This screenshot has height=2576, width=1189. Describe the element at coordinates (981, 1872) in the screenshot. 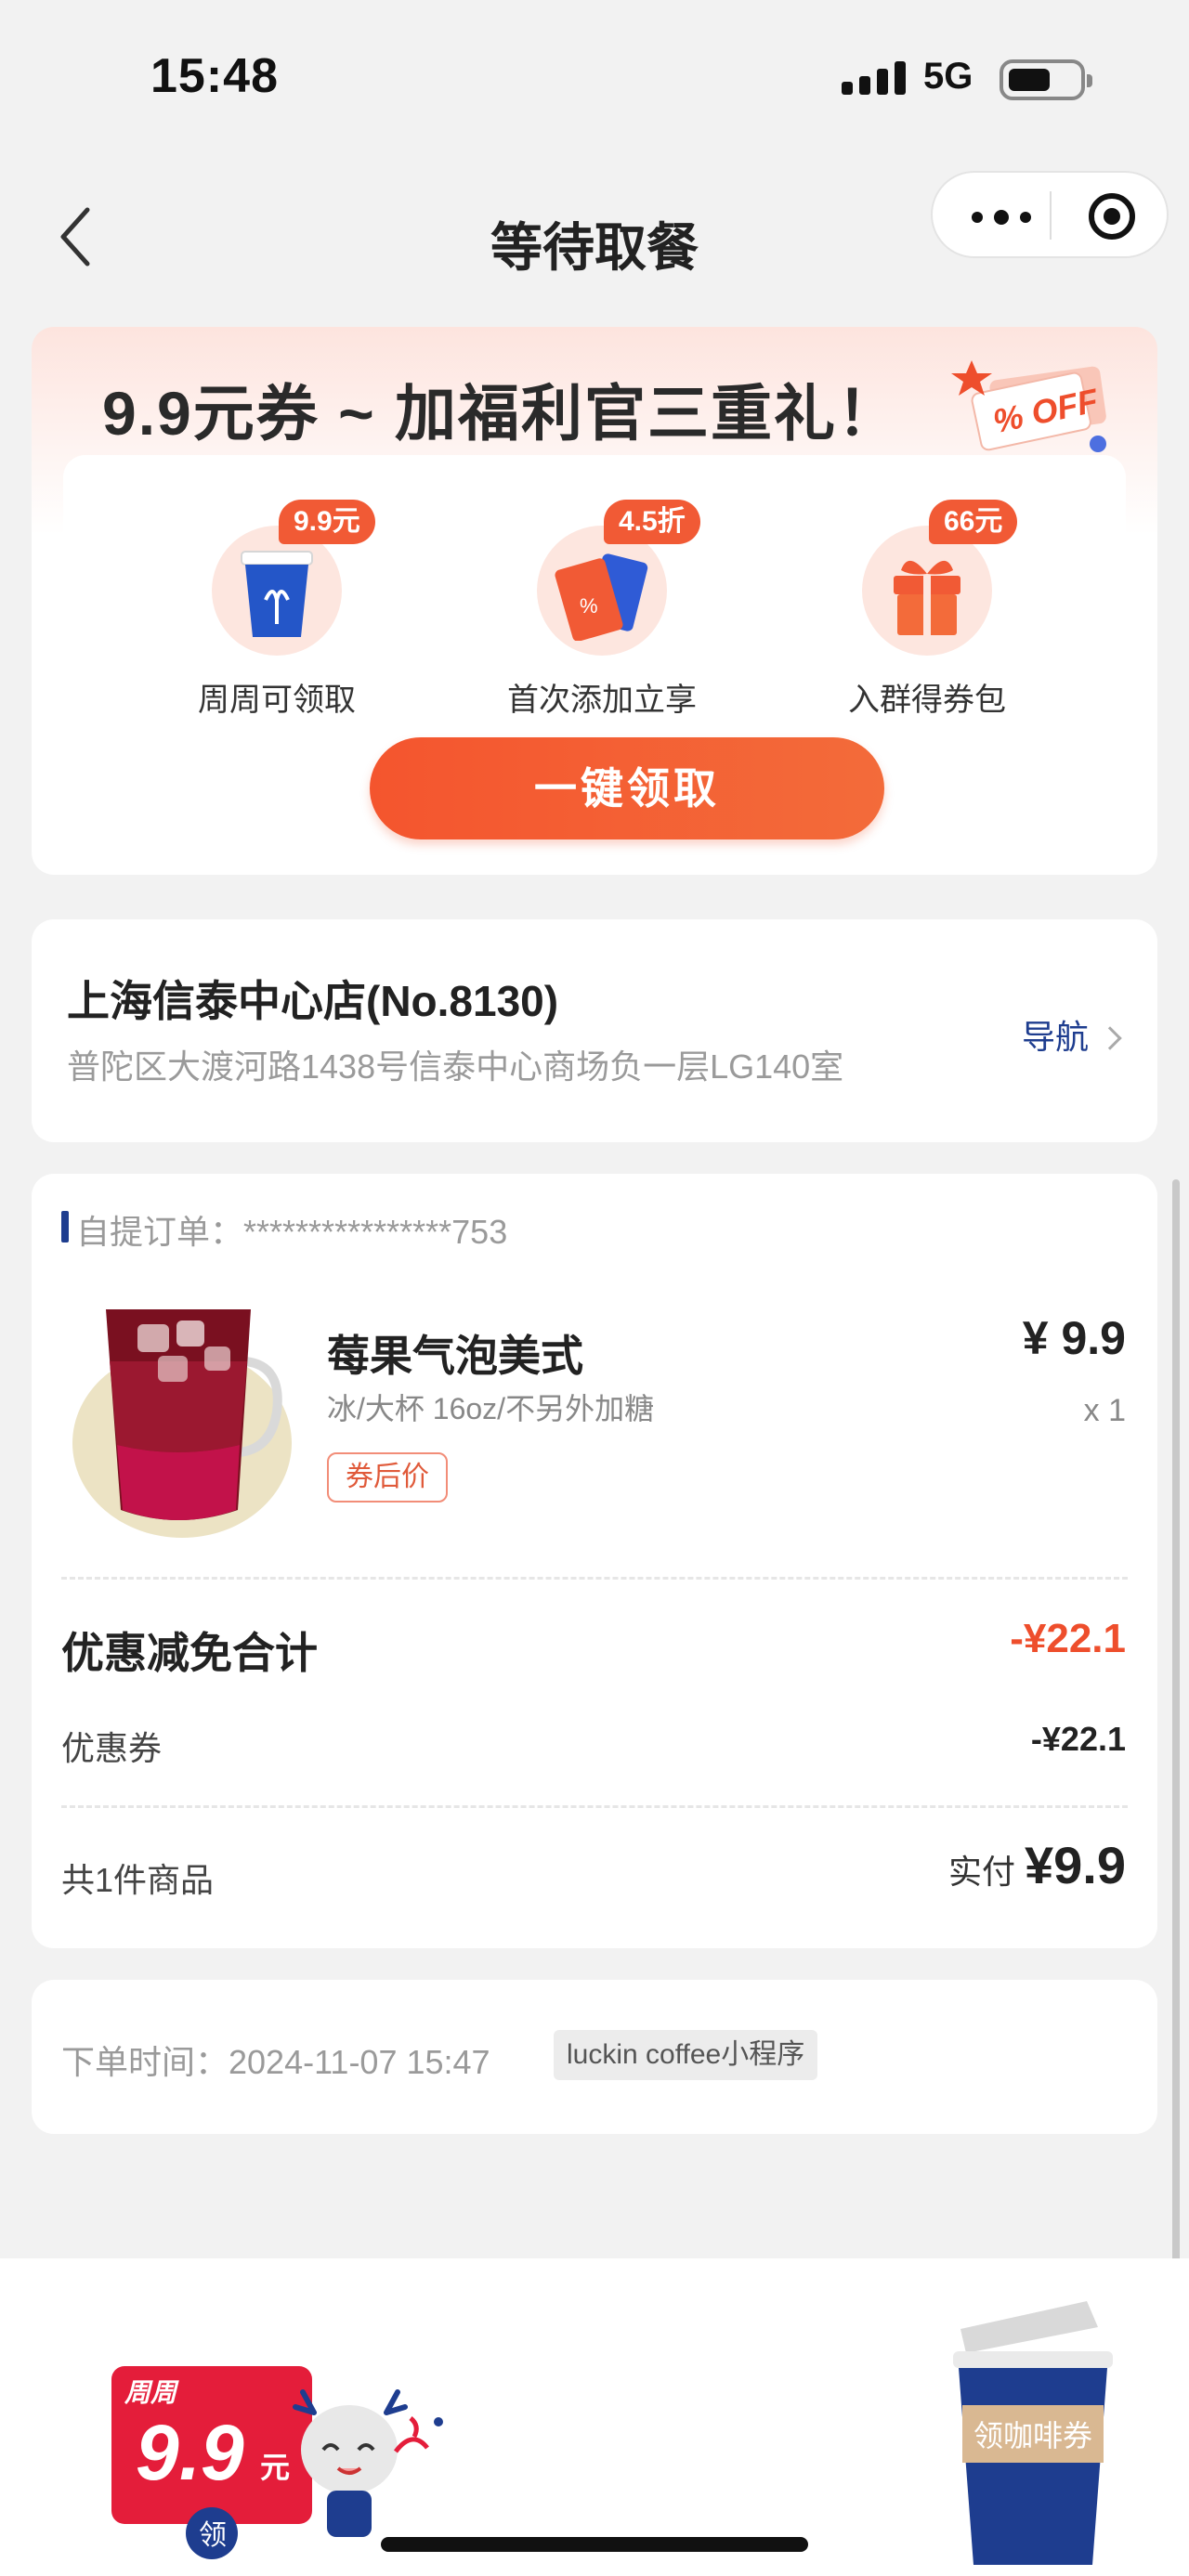

I see `paid-label: 实付` at that location.